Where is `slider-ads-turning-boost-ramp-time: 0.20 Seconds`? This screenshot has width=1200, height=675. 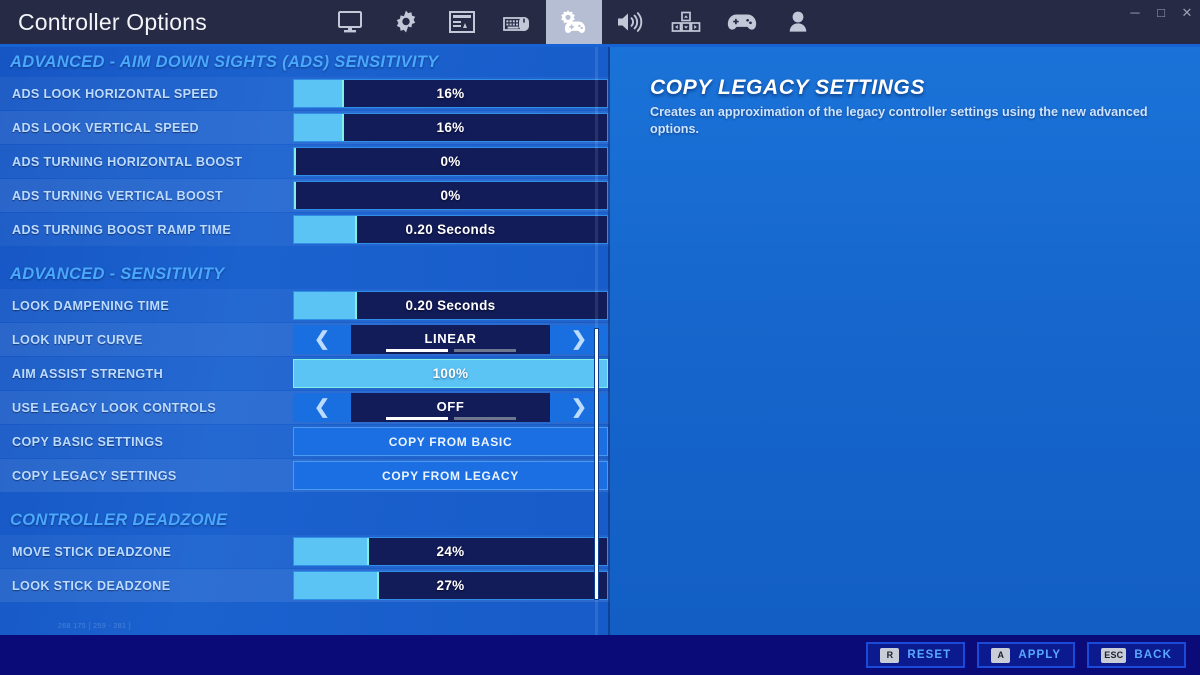
slider-ads-turning-boost-ramp-time: 0.20 Seconds is located at coordinates (450, 229).